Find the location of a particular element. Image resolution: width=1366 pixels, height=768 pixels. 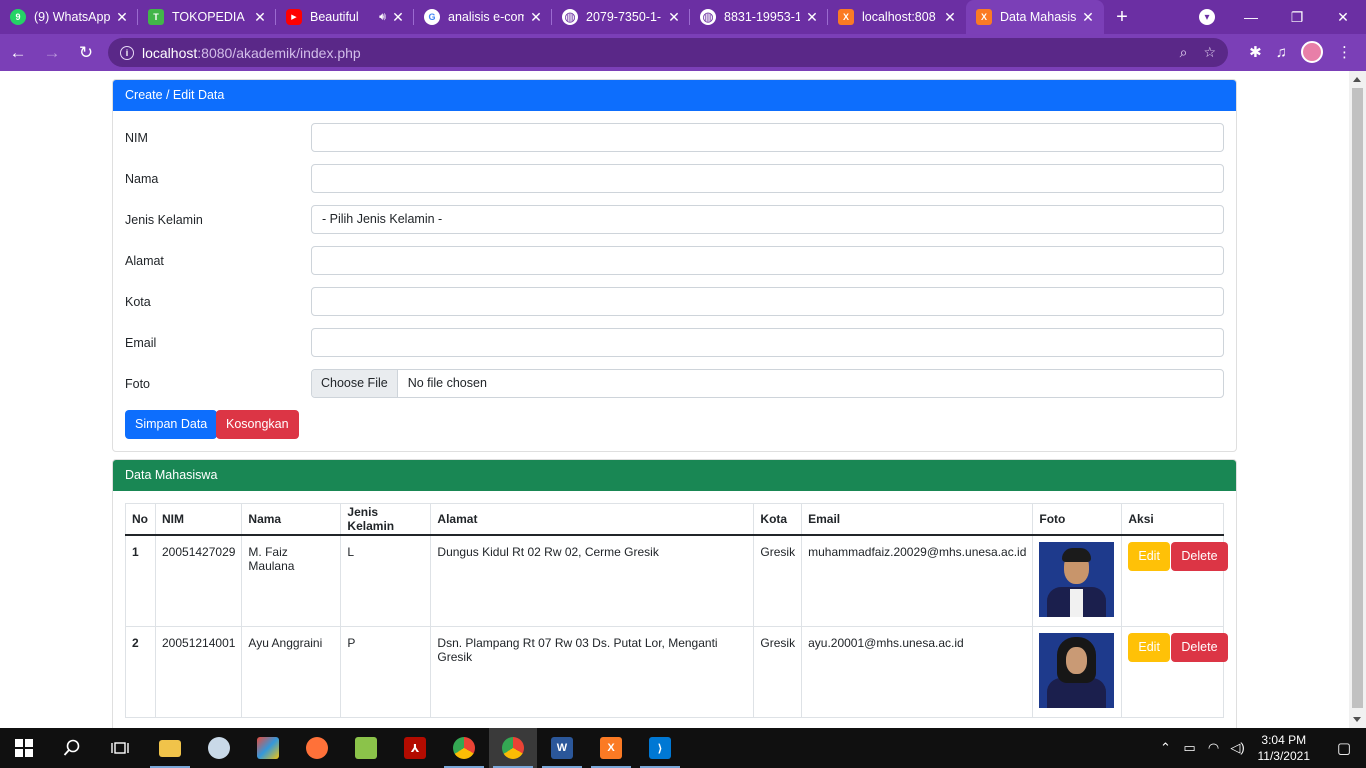

battery-icon: ▭ is located at coordinates (1190, 748).